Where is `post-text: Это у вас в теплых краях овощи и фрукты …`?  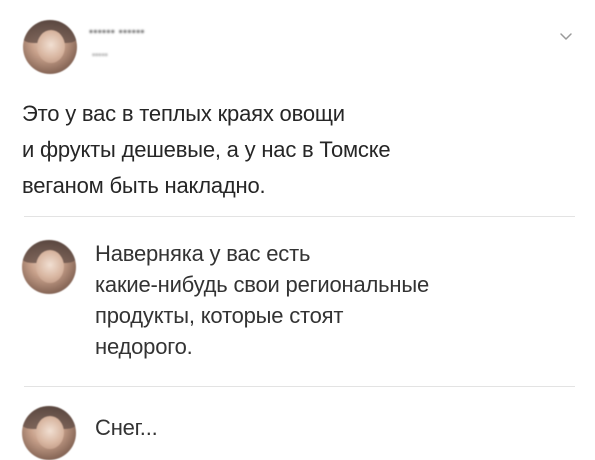
post-text: Это у вас в теплых краях овощи и фрукты … is located at coordinates (206, 149).